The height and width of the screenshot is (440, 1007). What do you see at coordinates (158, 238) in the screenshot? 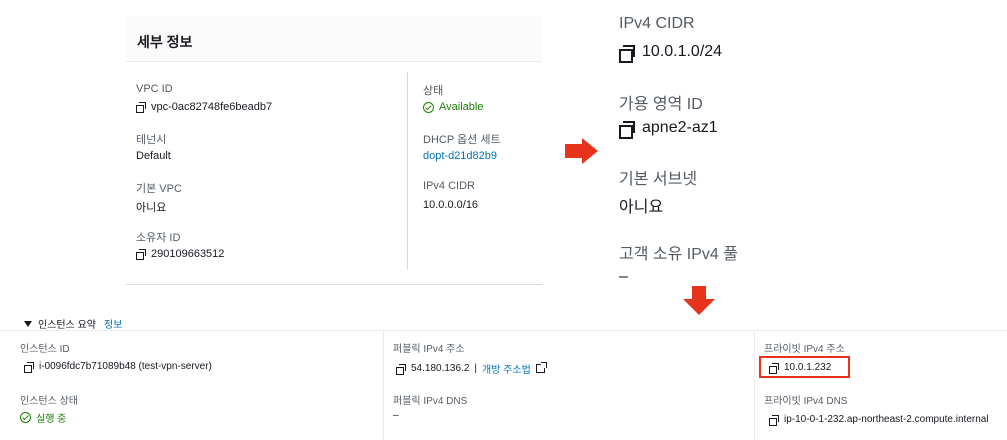
I see `owner-id-label: 소유자 ID` at bounding box center [158, 238].